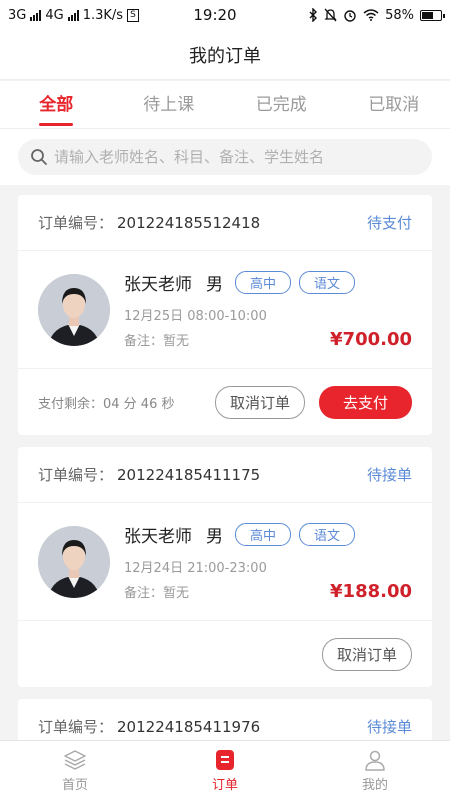 The height and width of the screenshot is (800, 450). Describe the element at coordinates (189, 727) in the screenshot. I see `order-number-value: 201224185411976` at that location.